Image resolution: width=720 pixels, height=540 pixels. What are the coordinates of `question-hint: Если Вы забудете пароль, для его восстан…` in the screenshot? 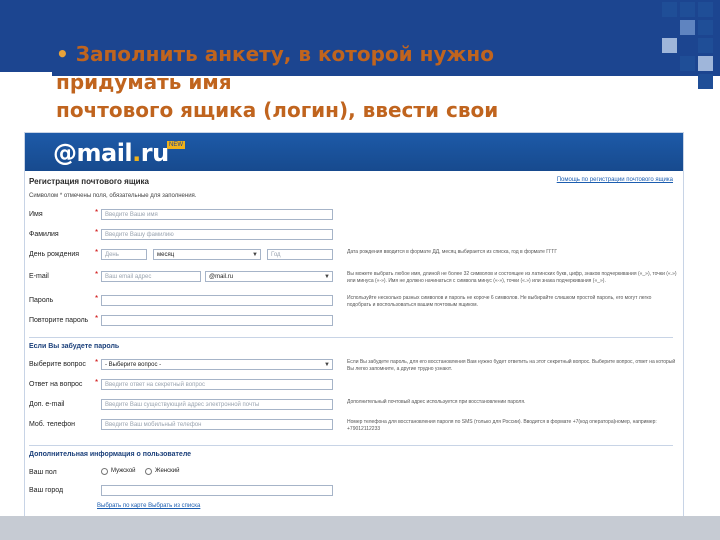 It's located at (511, 365).